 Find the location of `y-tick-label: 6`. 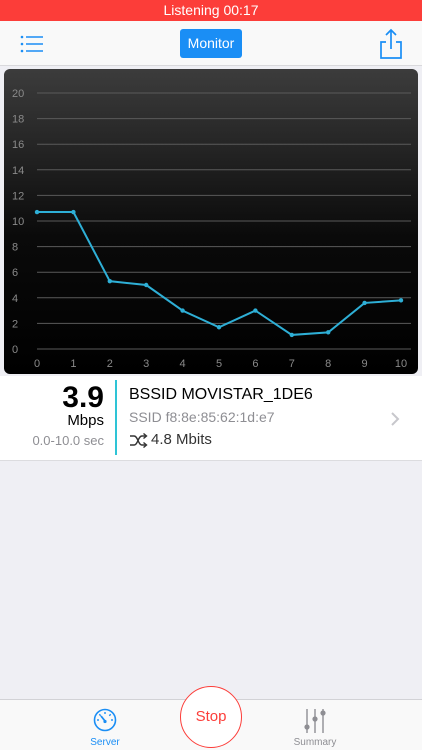

y-tick-label: 6 is located at coordinates (15, 273).